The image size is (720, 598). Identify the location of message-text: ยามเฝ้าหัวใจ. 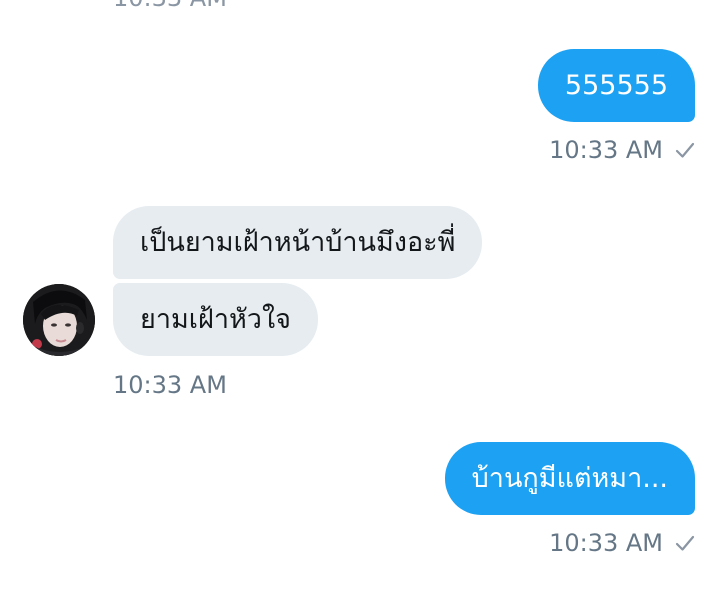
(215, 319).